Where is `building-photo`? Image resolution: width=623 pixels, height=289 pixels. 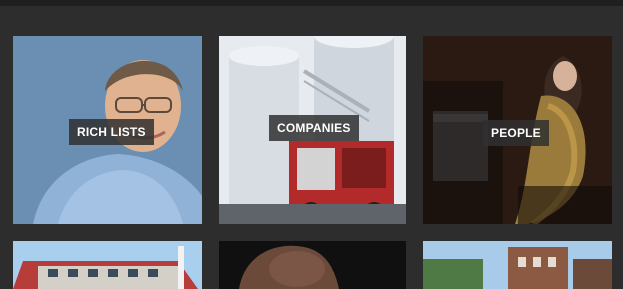
building-photo is located at coordinates (107, 265).